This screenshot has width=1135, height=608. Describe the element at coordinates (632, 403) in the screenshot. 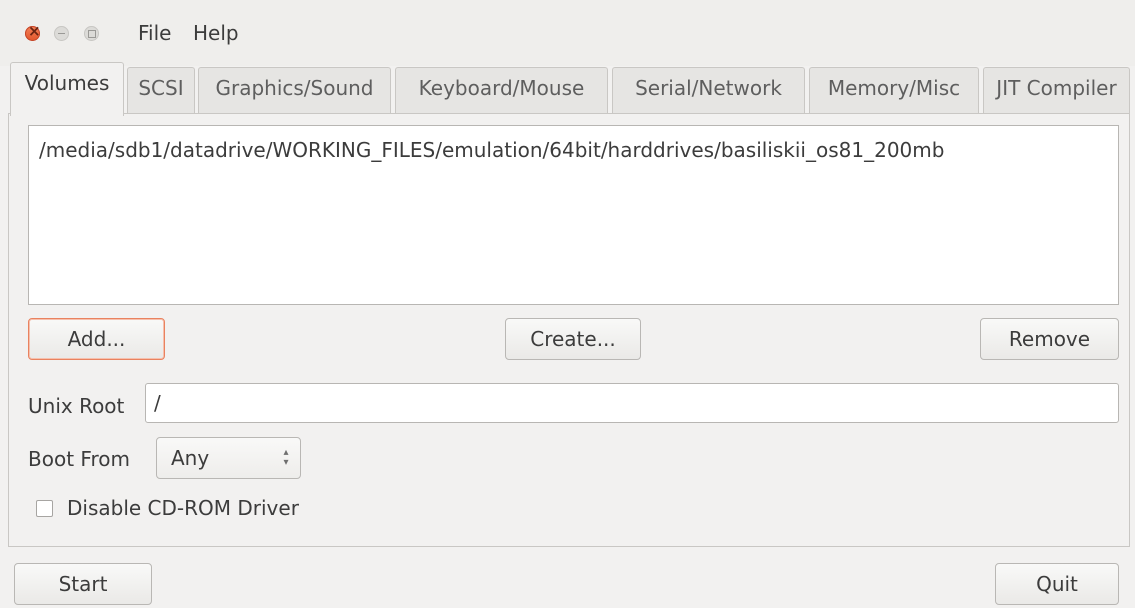

I see `unix-root-input: /` at that location.